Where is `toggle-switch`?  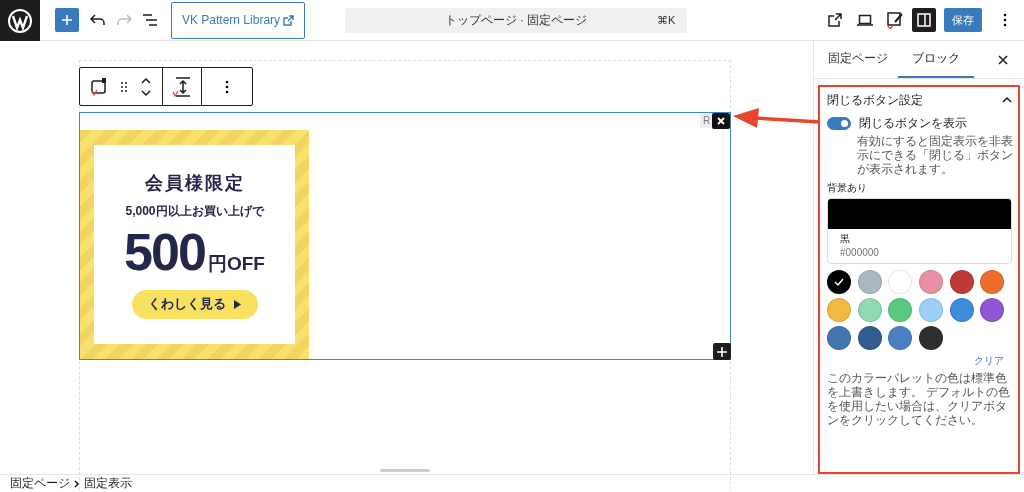
toggle-switch is located at coordinates (839, 123).